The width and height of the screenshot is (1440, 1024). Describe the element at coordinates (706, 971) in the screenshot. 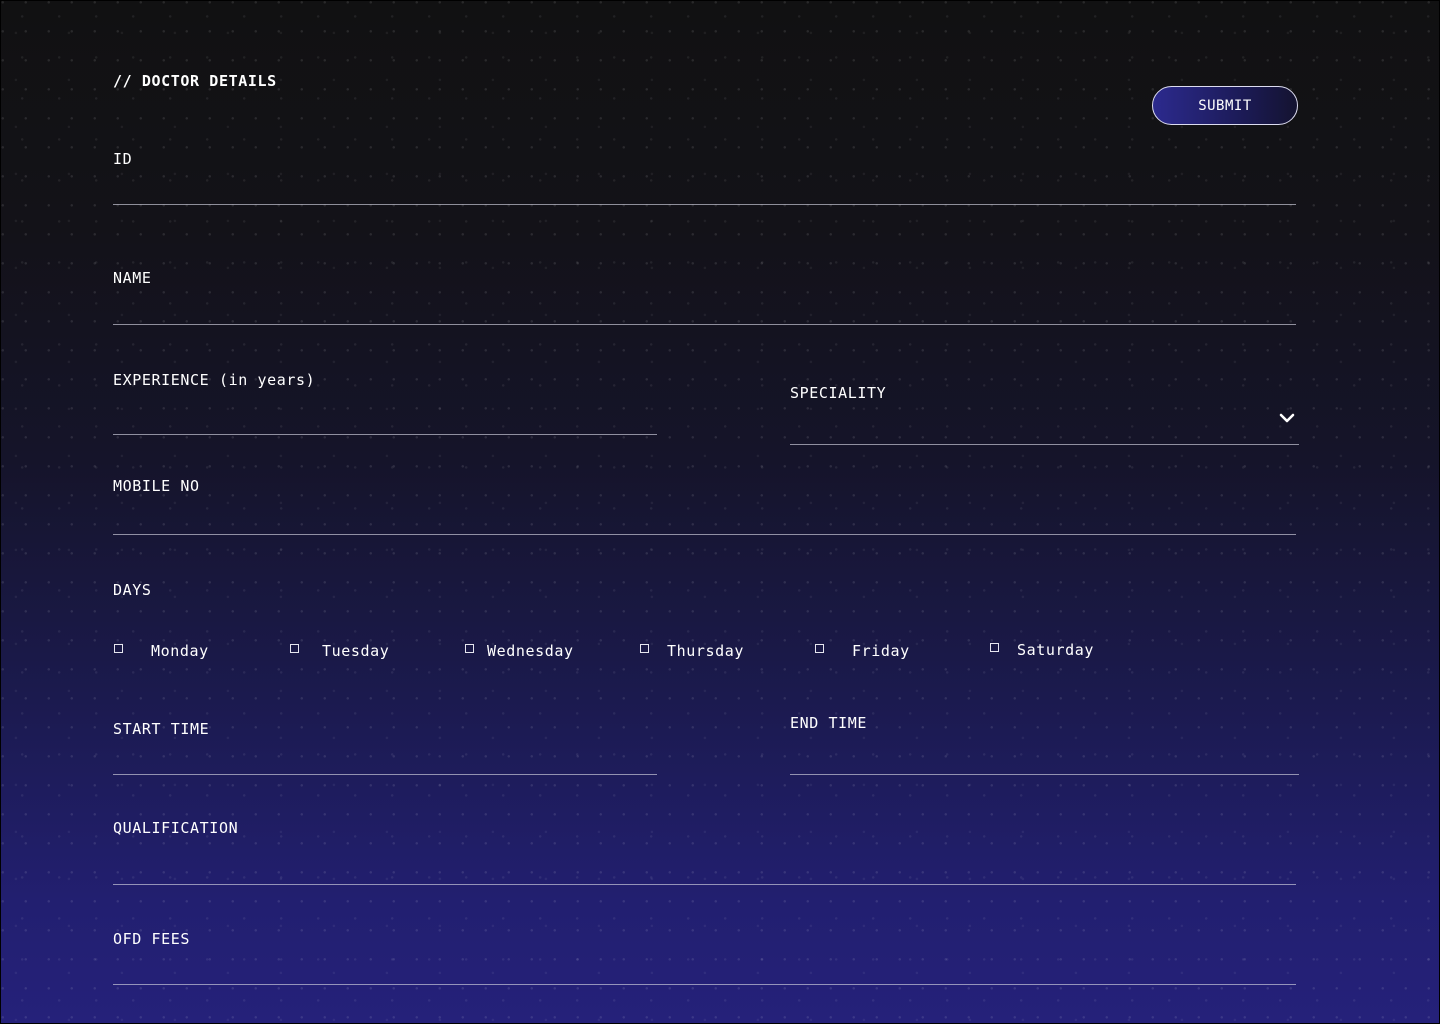

I see `fees-field` at that location.